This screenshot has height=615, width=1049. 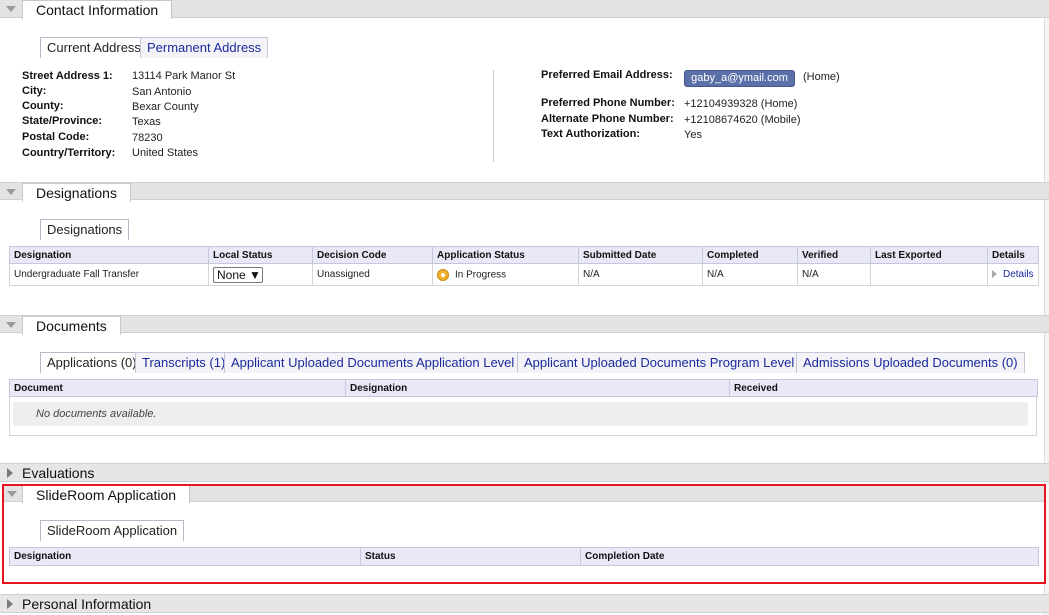 What do you see at coordinates (524, 472) in the screenshot?
I see `evaluations-section-header: Evaluations` at bounding box center [524, 472].